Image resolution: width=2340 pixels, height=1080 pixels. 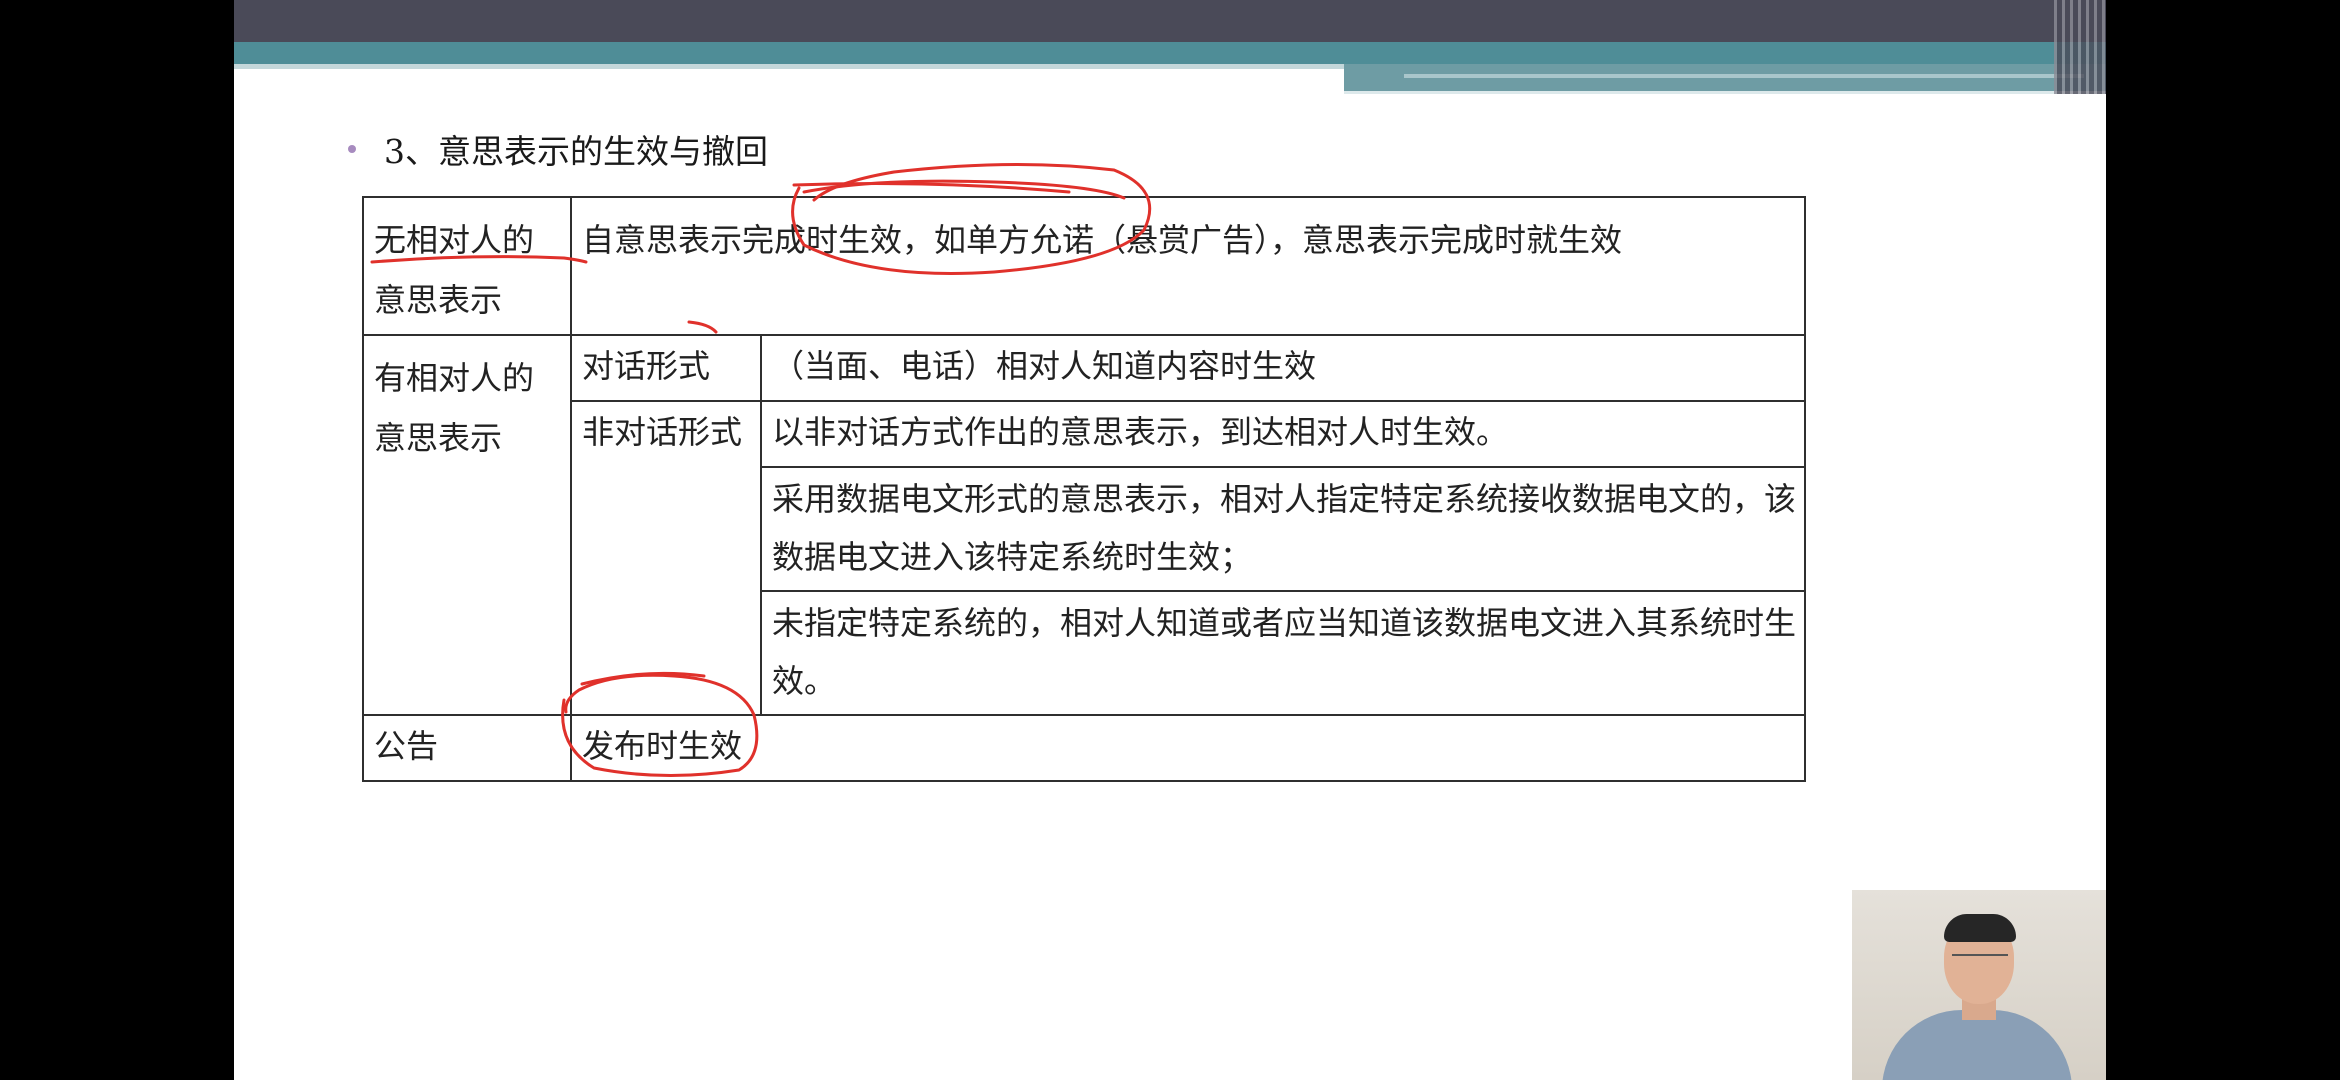 What do you see at coordinates (467, 748) in the screenshot?
I see `row-label-announcement: 公告` at bounding box center [467, 748].